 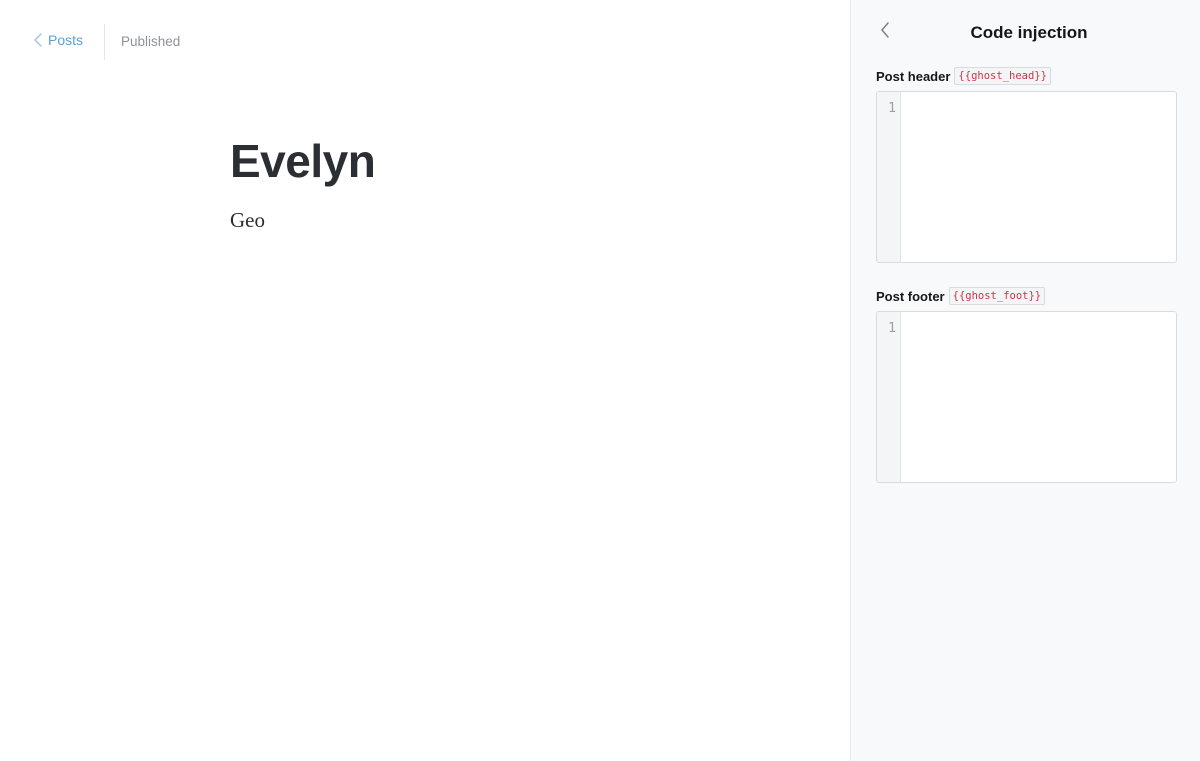 I want to click on post-header-label: Post header {{ghost_head}}, so click(x=963, y=76).